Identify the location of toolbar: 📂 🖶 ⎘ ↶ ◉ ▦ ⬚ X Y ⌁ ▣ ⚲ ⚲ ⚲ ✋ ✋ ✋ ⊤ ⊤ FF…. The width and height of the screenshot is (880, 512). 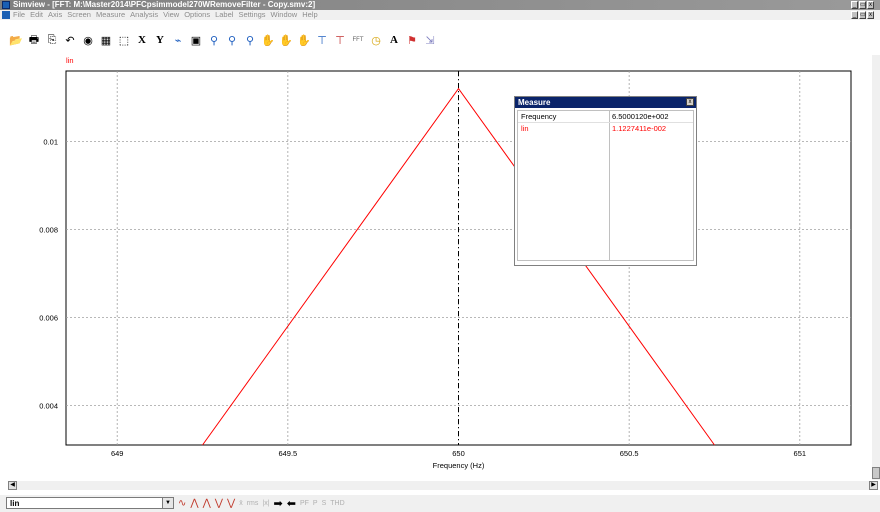
(244, 40).